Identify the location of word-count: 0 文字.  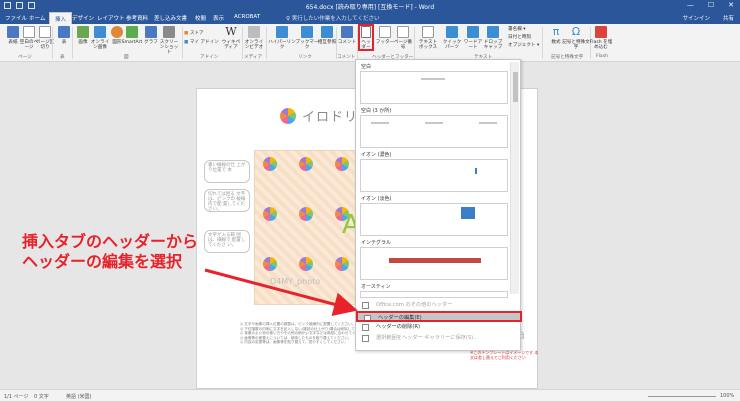
(41, 396).